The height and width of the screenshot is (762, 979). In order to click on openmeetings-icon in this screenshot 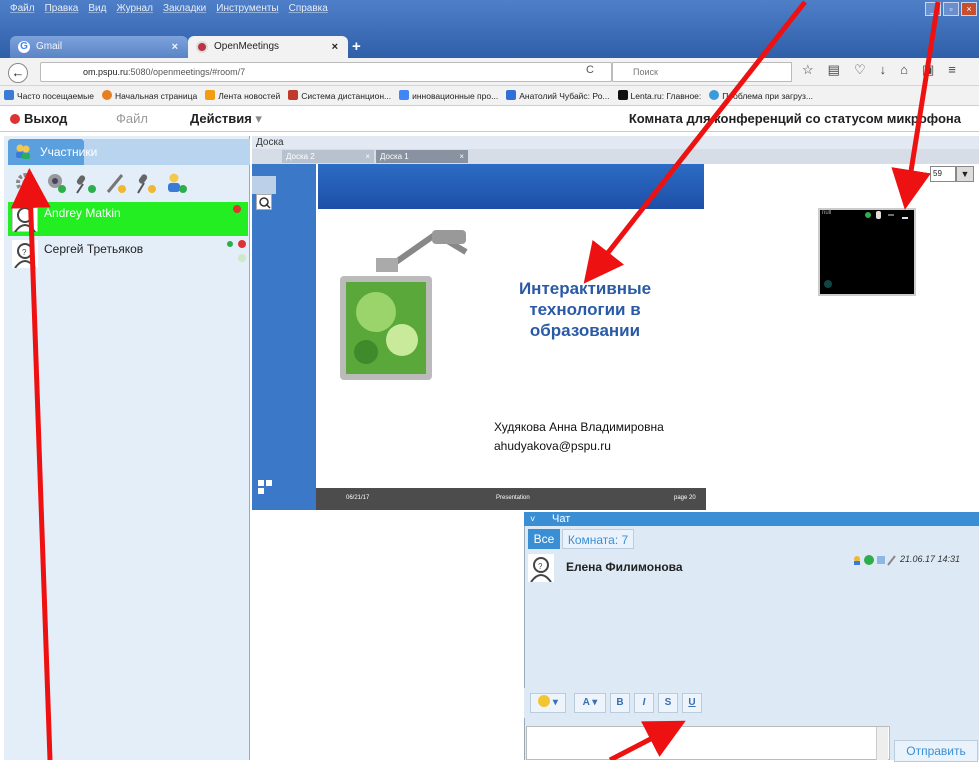, I will do `click(202, 47)`.